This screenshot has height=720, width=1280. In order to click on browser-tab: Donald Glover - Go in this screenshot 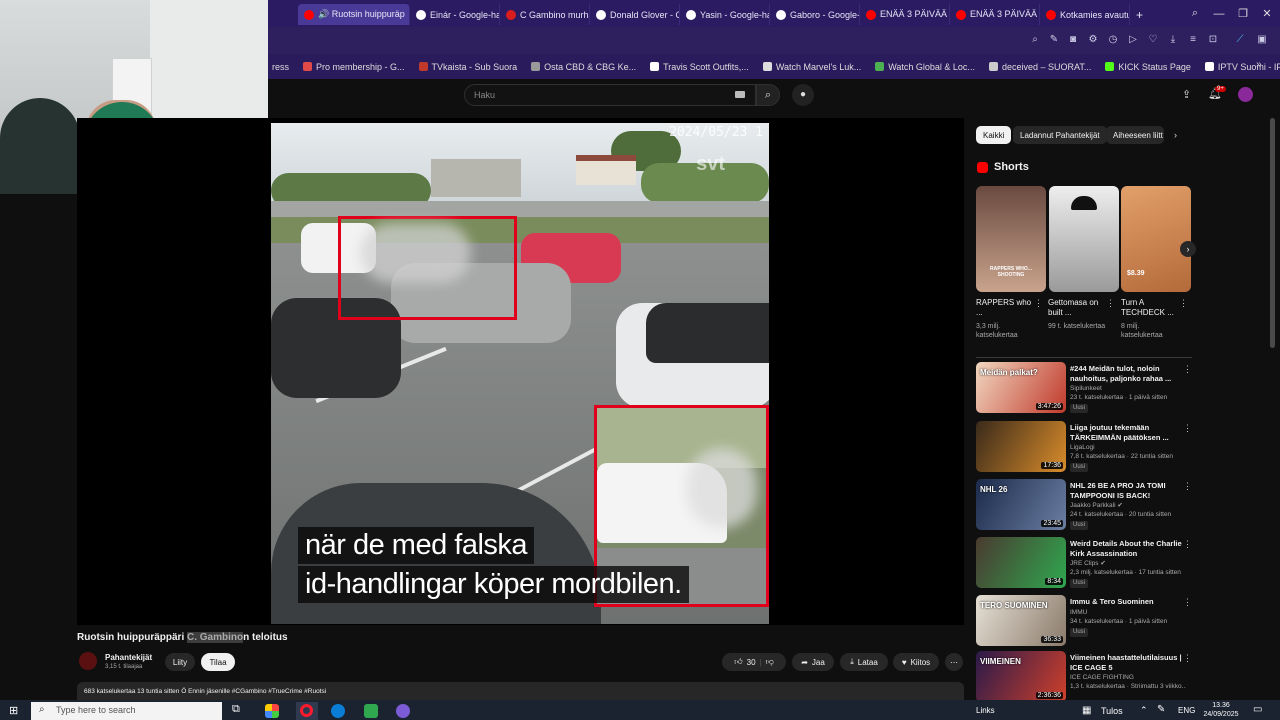, I will do `click(635, 14)`.